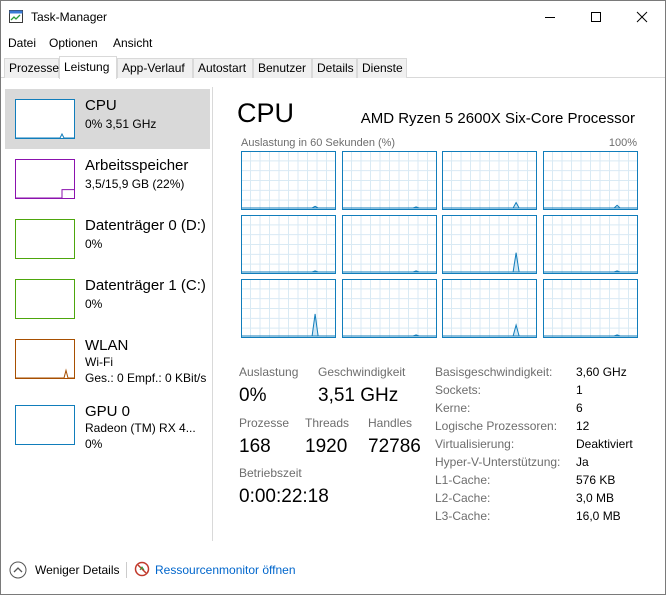 This screenshot has width=666, height=595. I want to click on chart-caption: Auslastung in 60 Sekunden (%), so click(318, 143).